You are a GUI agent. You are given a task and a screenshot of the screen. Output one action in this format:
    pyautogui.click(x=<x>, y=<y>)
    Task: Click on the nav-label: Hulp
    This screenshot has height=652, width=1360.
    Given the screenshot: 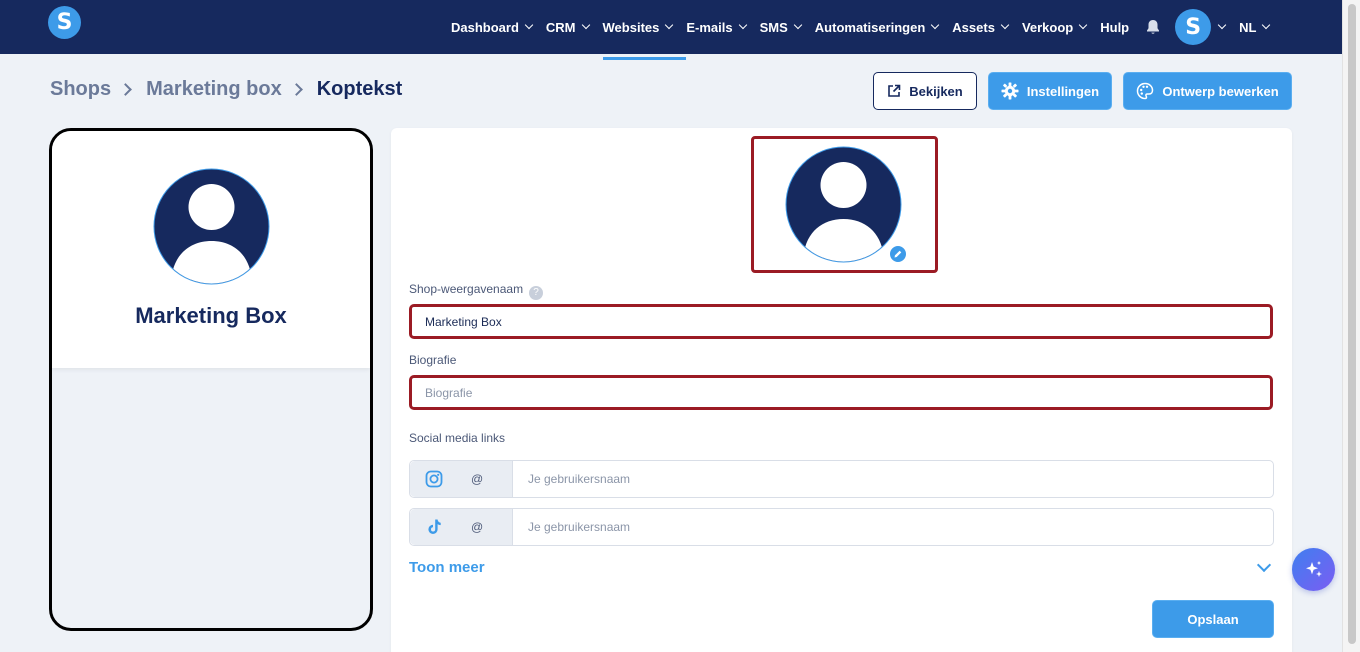 What is the action you would take?
    pyautogui.click(x=1115, y=27)
    